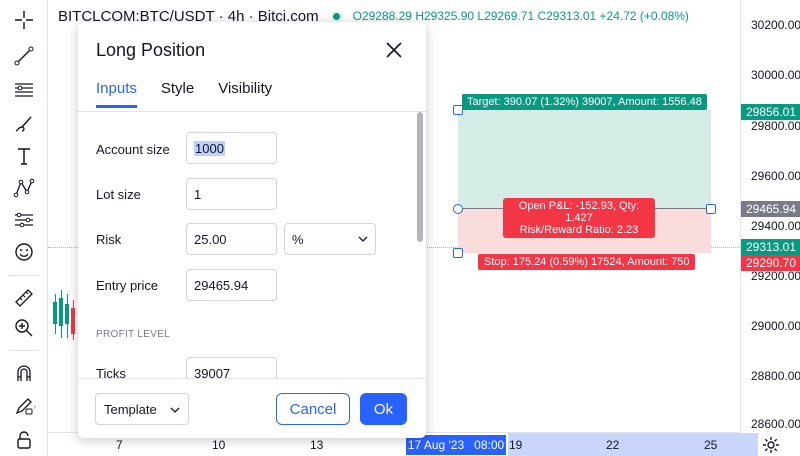 Image resolution: width=800 pixels, height=456 pixels. Describe the element at coordinates (151, 50) in the screenshot. I see `dialog-title: Long Position` at that location.